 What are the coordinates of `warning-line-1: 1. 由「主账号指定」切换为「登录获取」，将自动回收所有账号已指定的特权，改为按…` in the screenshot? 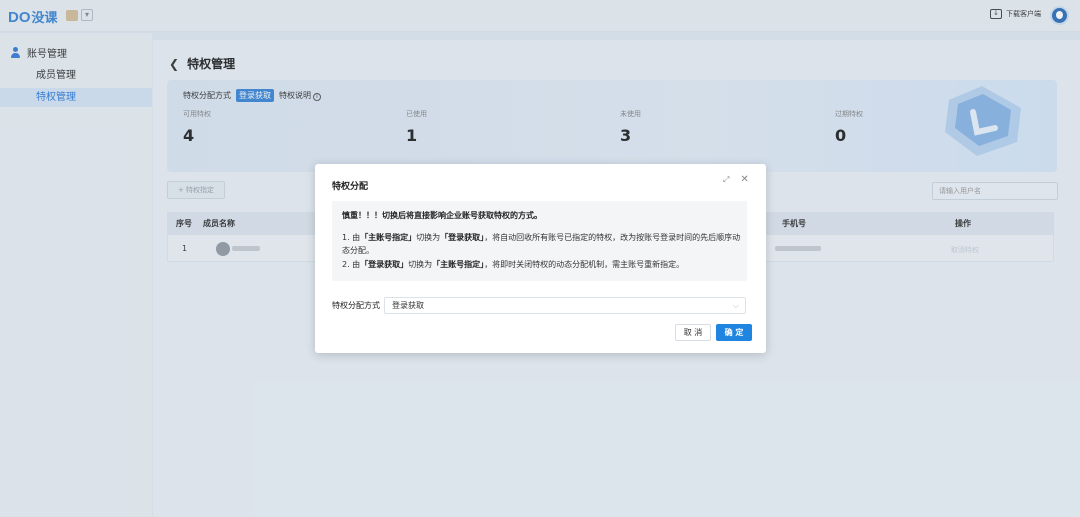 It's located at (543, 244).